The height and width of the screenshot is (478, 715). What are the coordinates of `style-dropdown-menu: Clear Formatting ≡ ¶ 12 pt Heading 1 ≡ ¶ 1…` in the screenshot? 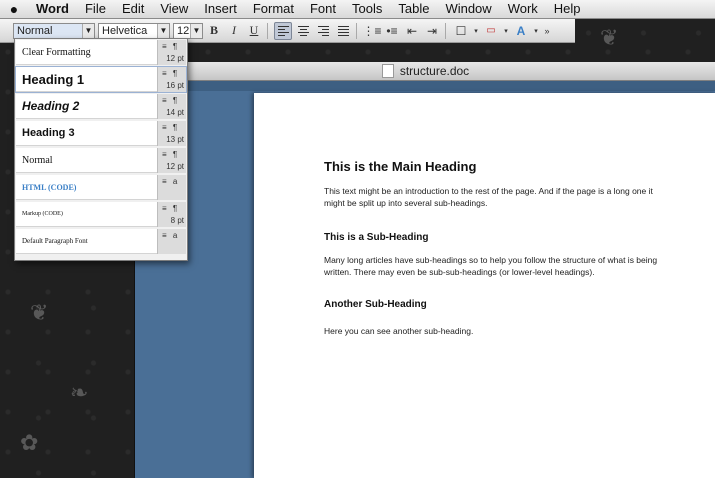 It's located at (101, 149).